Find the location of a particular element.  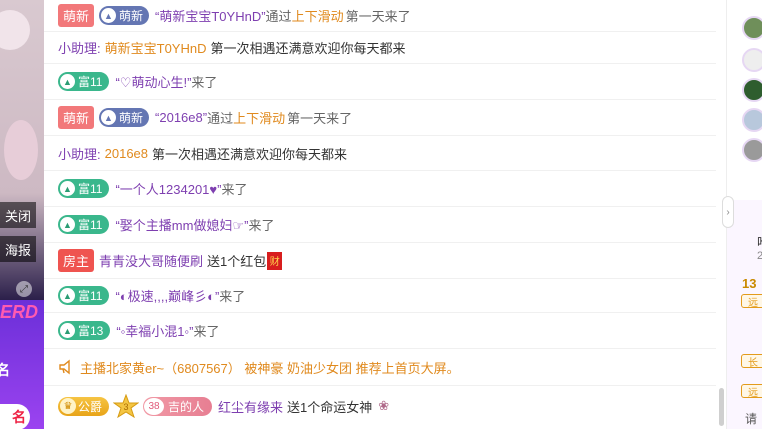

chat-row: 房主 青青没大哥随便刷 送1个红包 财 is located at coordinates (380, 261).